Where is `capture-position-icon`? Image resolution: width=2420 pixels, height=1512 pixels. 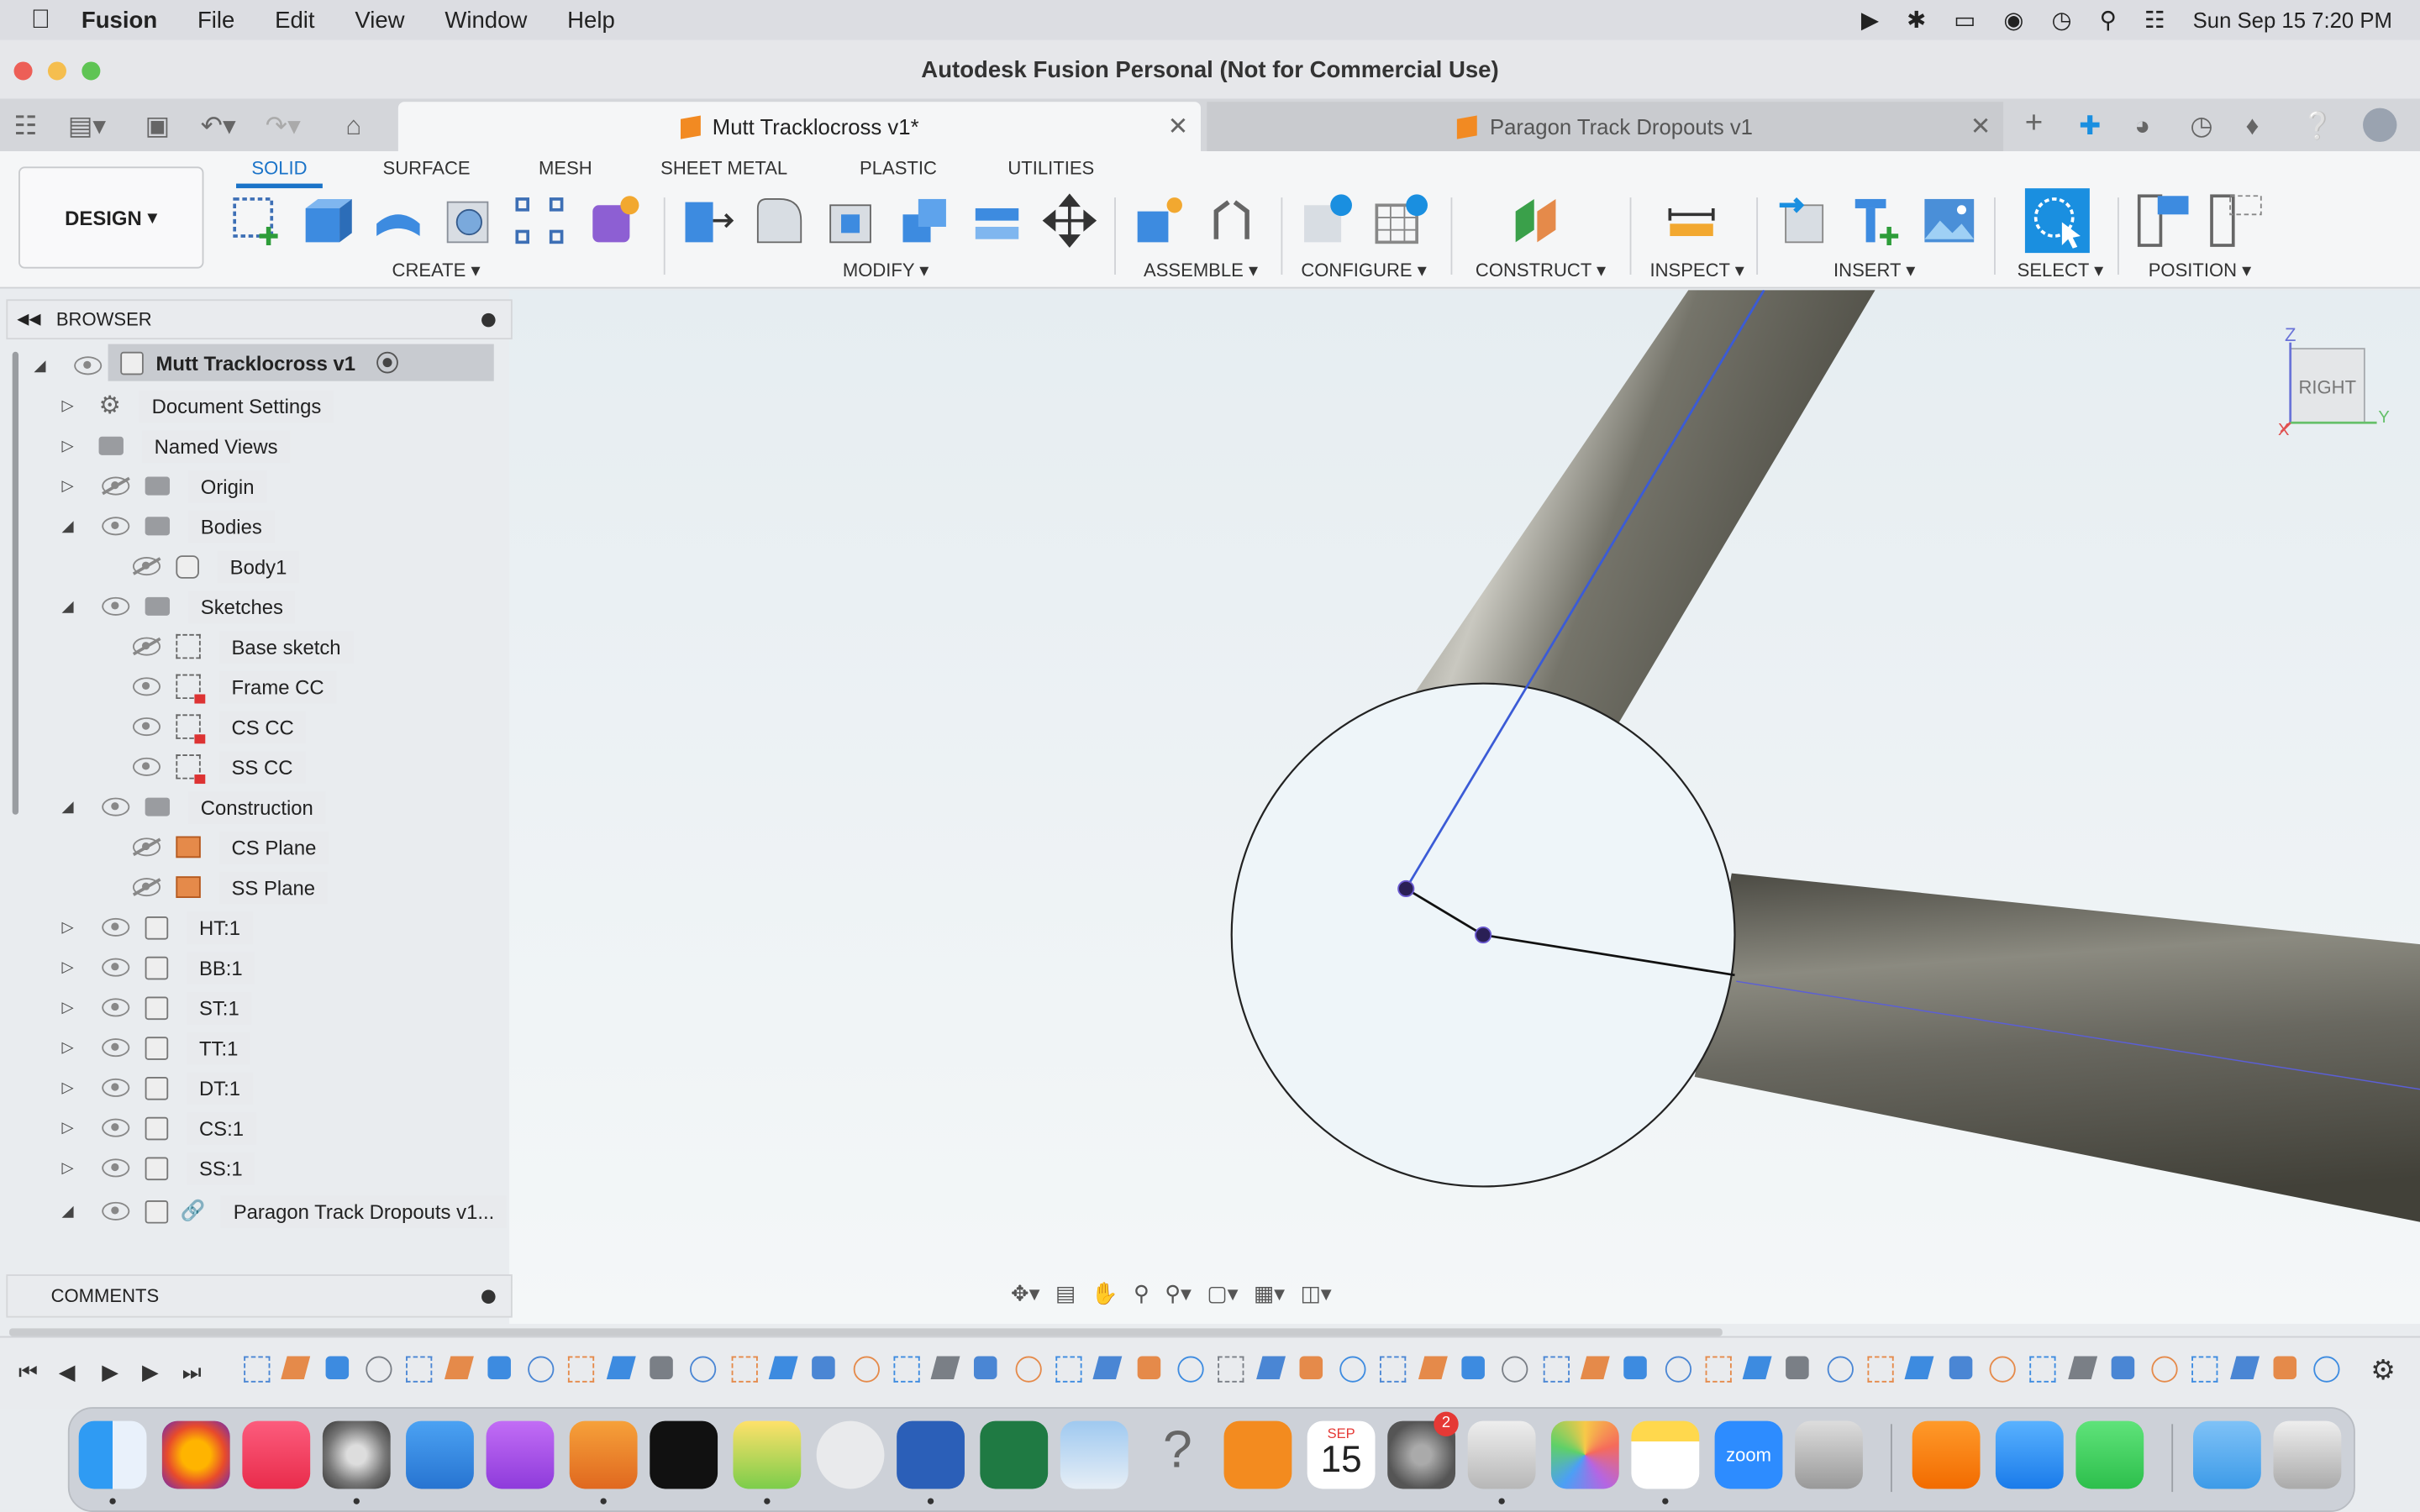 capture-position-icon is located at coordinates (2163, 221).